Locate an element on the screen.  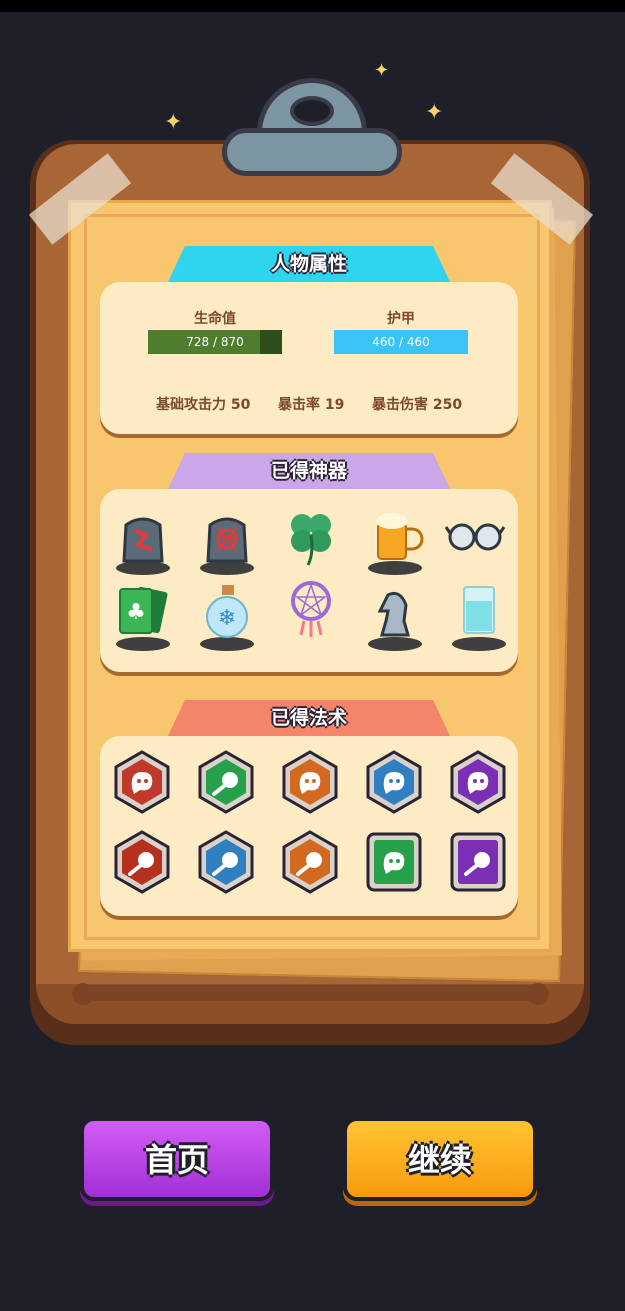
status-bar is located at coordinates (312, 6).